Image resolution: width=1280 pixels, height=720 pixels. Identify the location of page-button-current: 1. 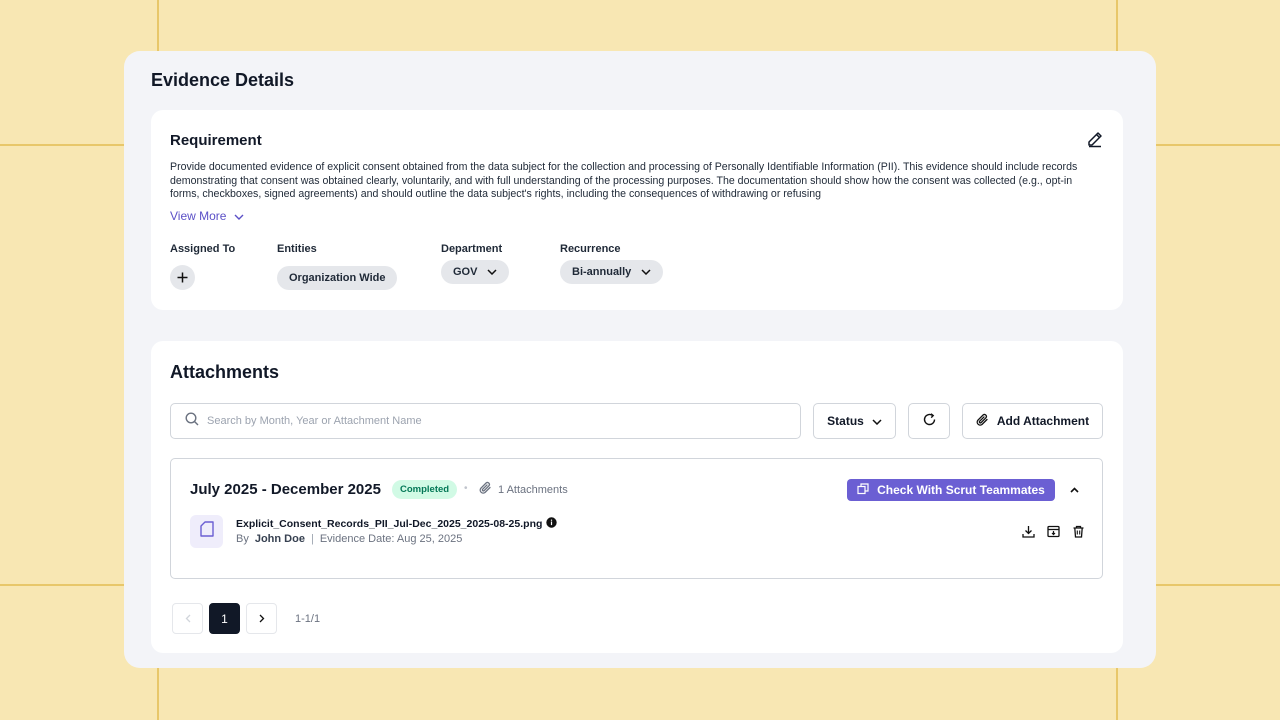
(224, 618).